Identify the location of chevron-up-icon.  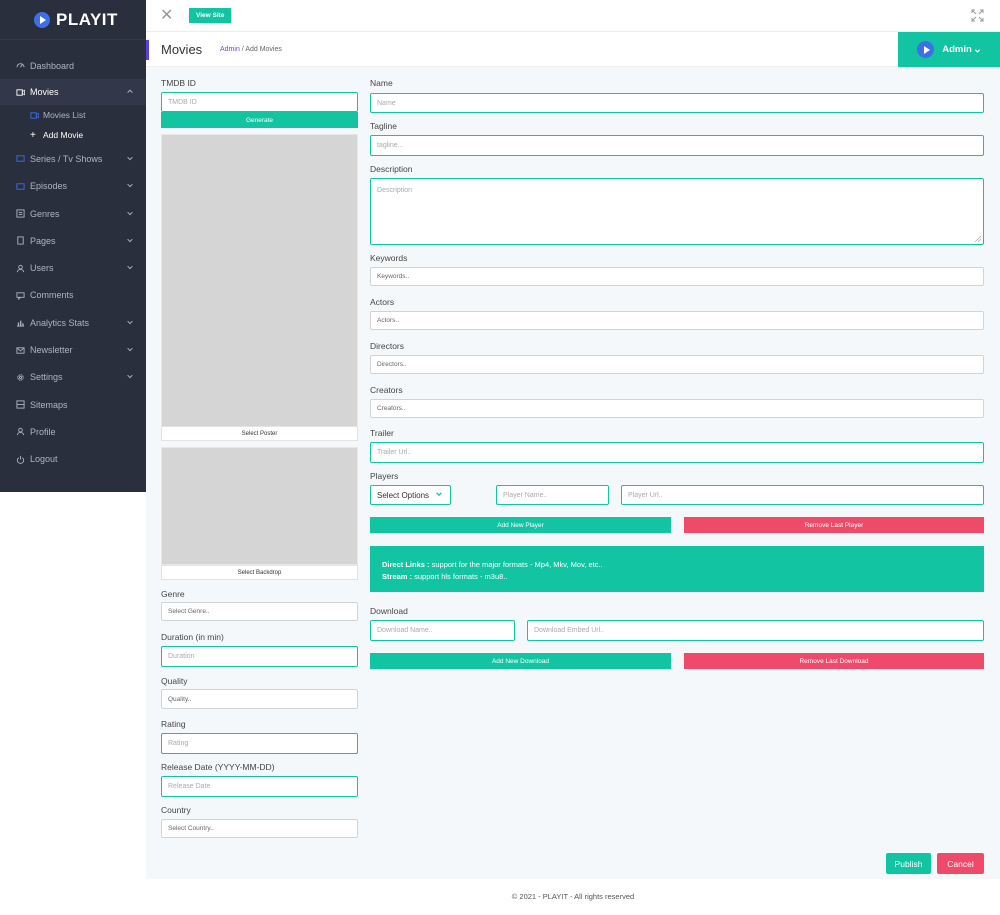
(130, 92).